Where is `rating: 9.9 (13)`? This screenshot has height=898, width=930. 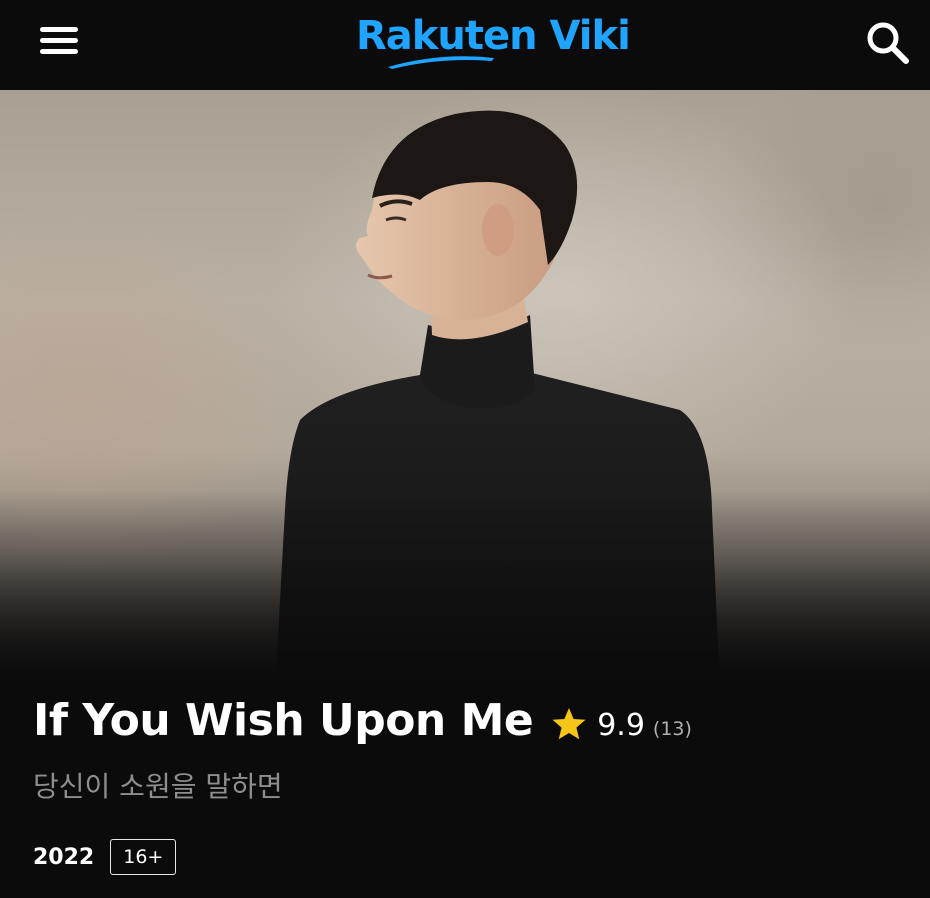
rating: 9.9 (13) is located at coordinates (621, 722).